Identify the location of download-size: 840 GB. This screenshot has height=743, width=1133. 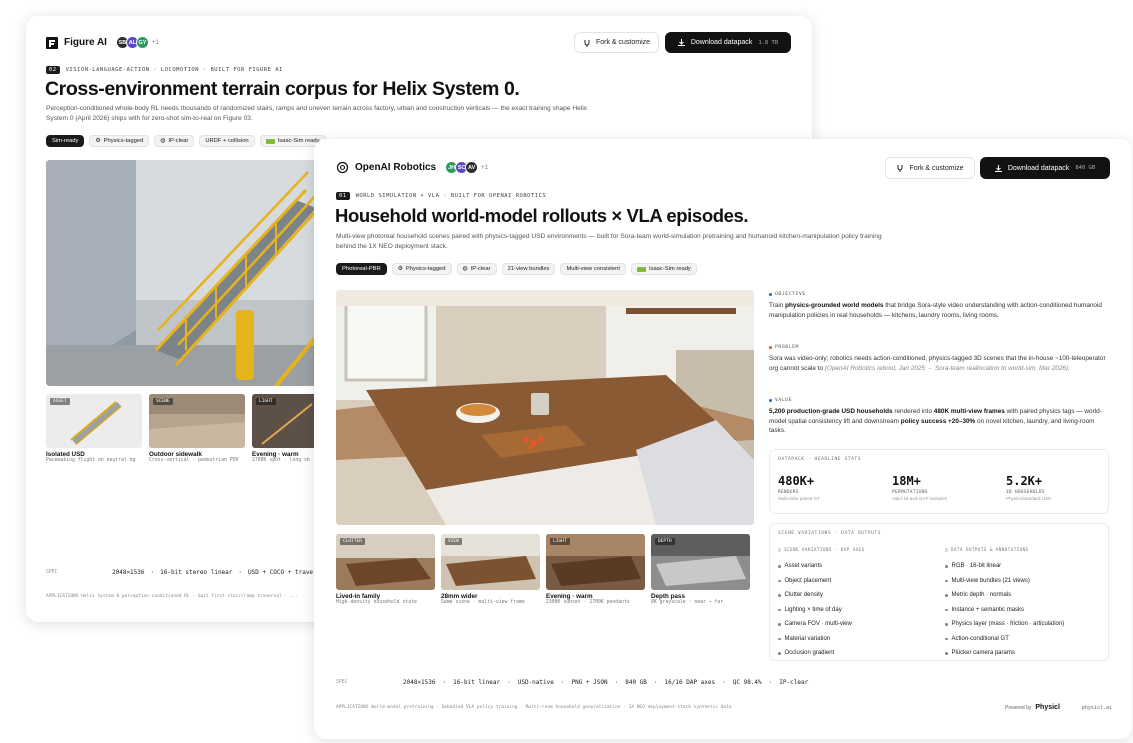
(1085, 168).